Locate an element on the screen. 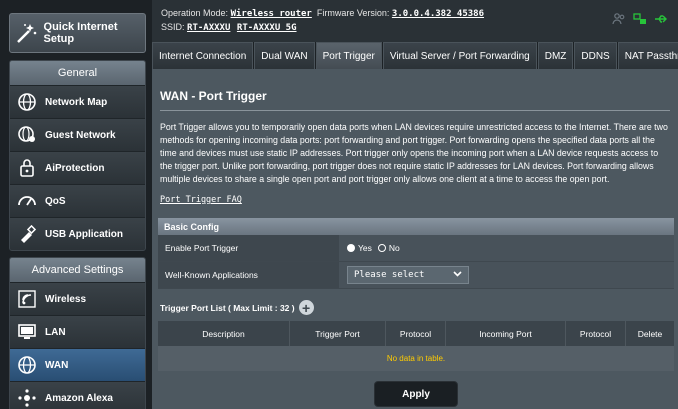 The height and width of the screenshot is (409, 678). mode-label: Operation Mode: is located at coordinates (195, 13).